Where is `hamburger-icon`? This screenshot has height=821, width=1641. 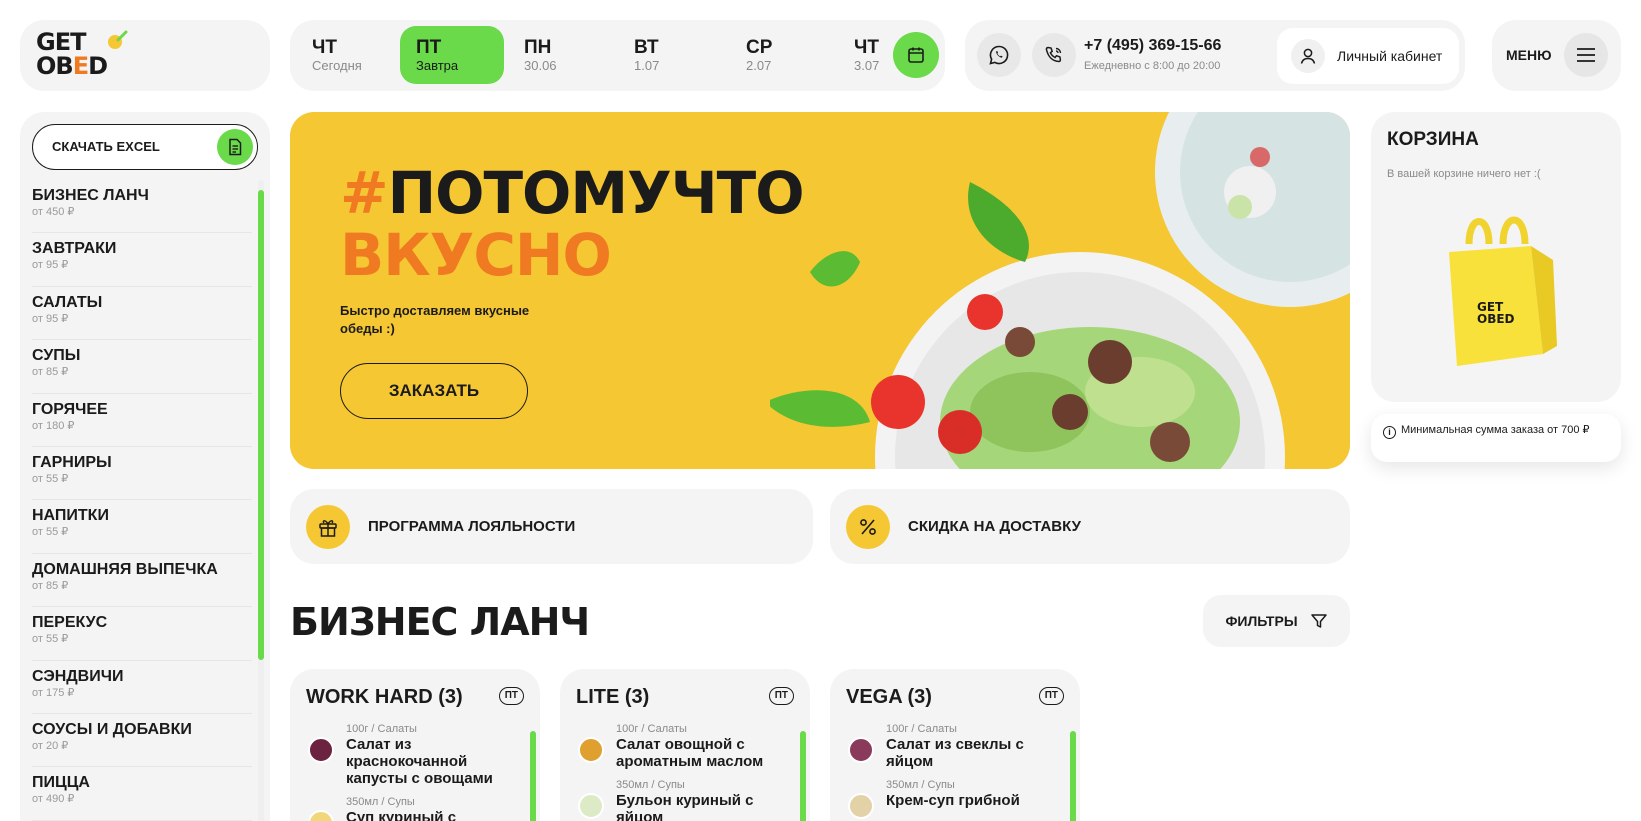 hamburger-icon is located at coordinates (1586, 55).